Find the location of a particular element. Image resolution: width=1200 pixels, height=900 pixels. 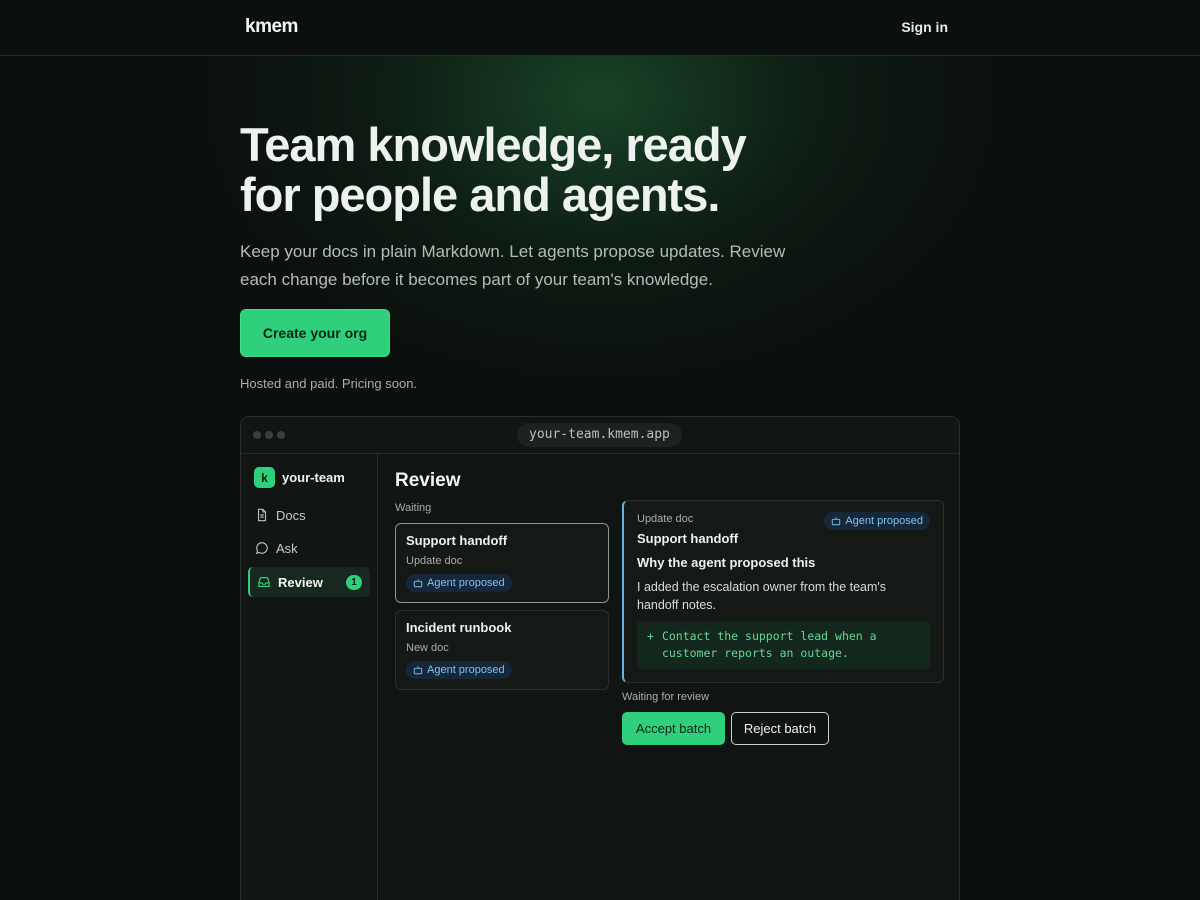

proposal-card: Incident runbook New doc Agent proposed is located at coordinates (502, 650).